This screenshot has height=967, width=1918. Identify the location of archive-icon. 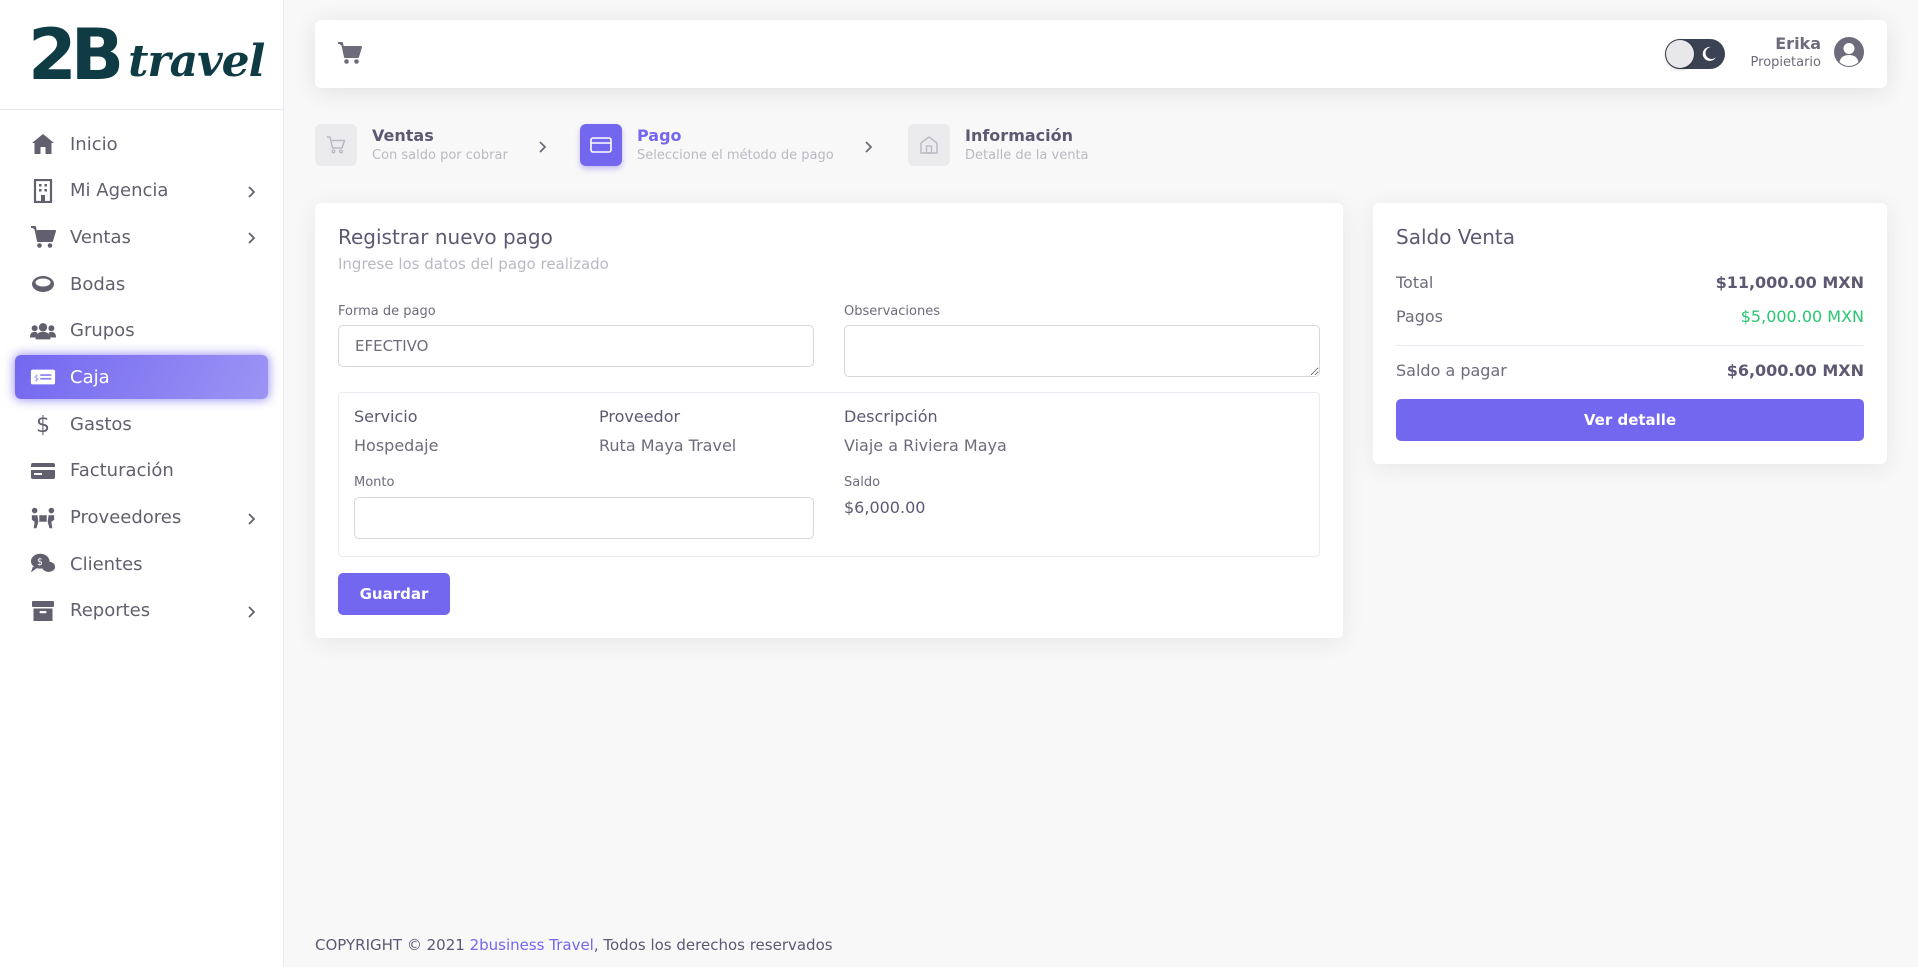
(43, 611).